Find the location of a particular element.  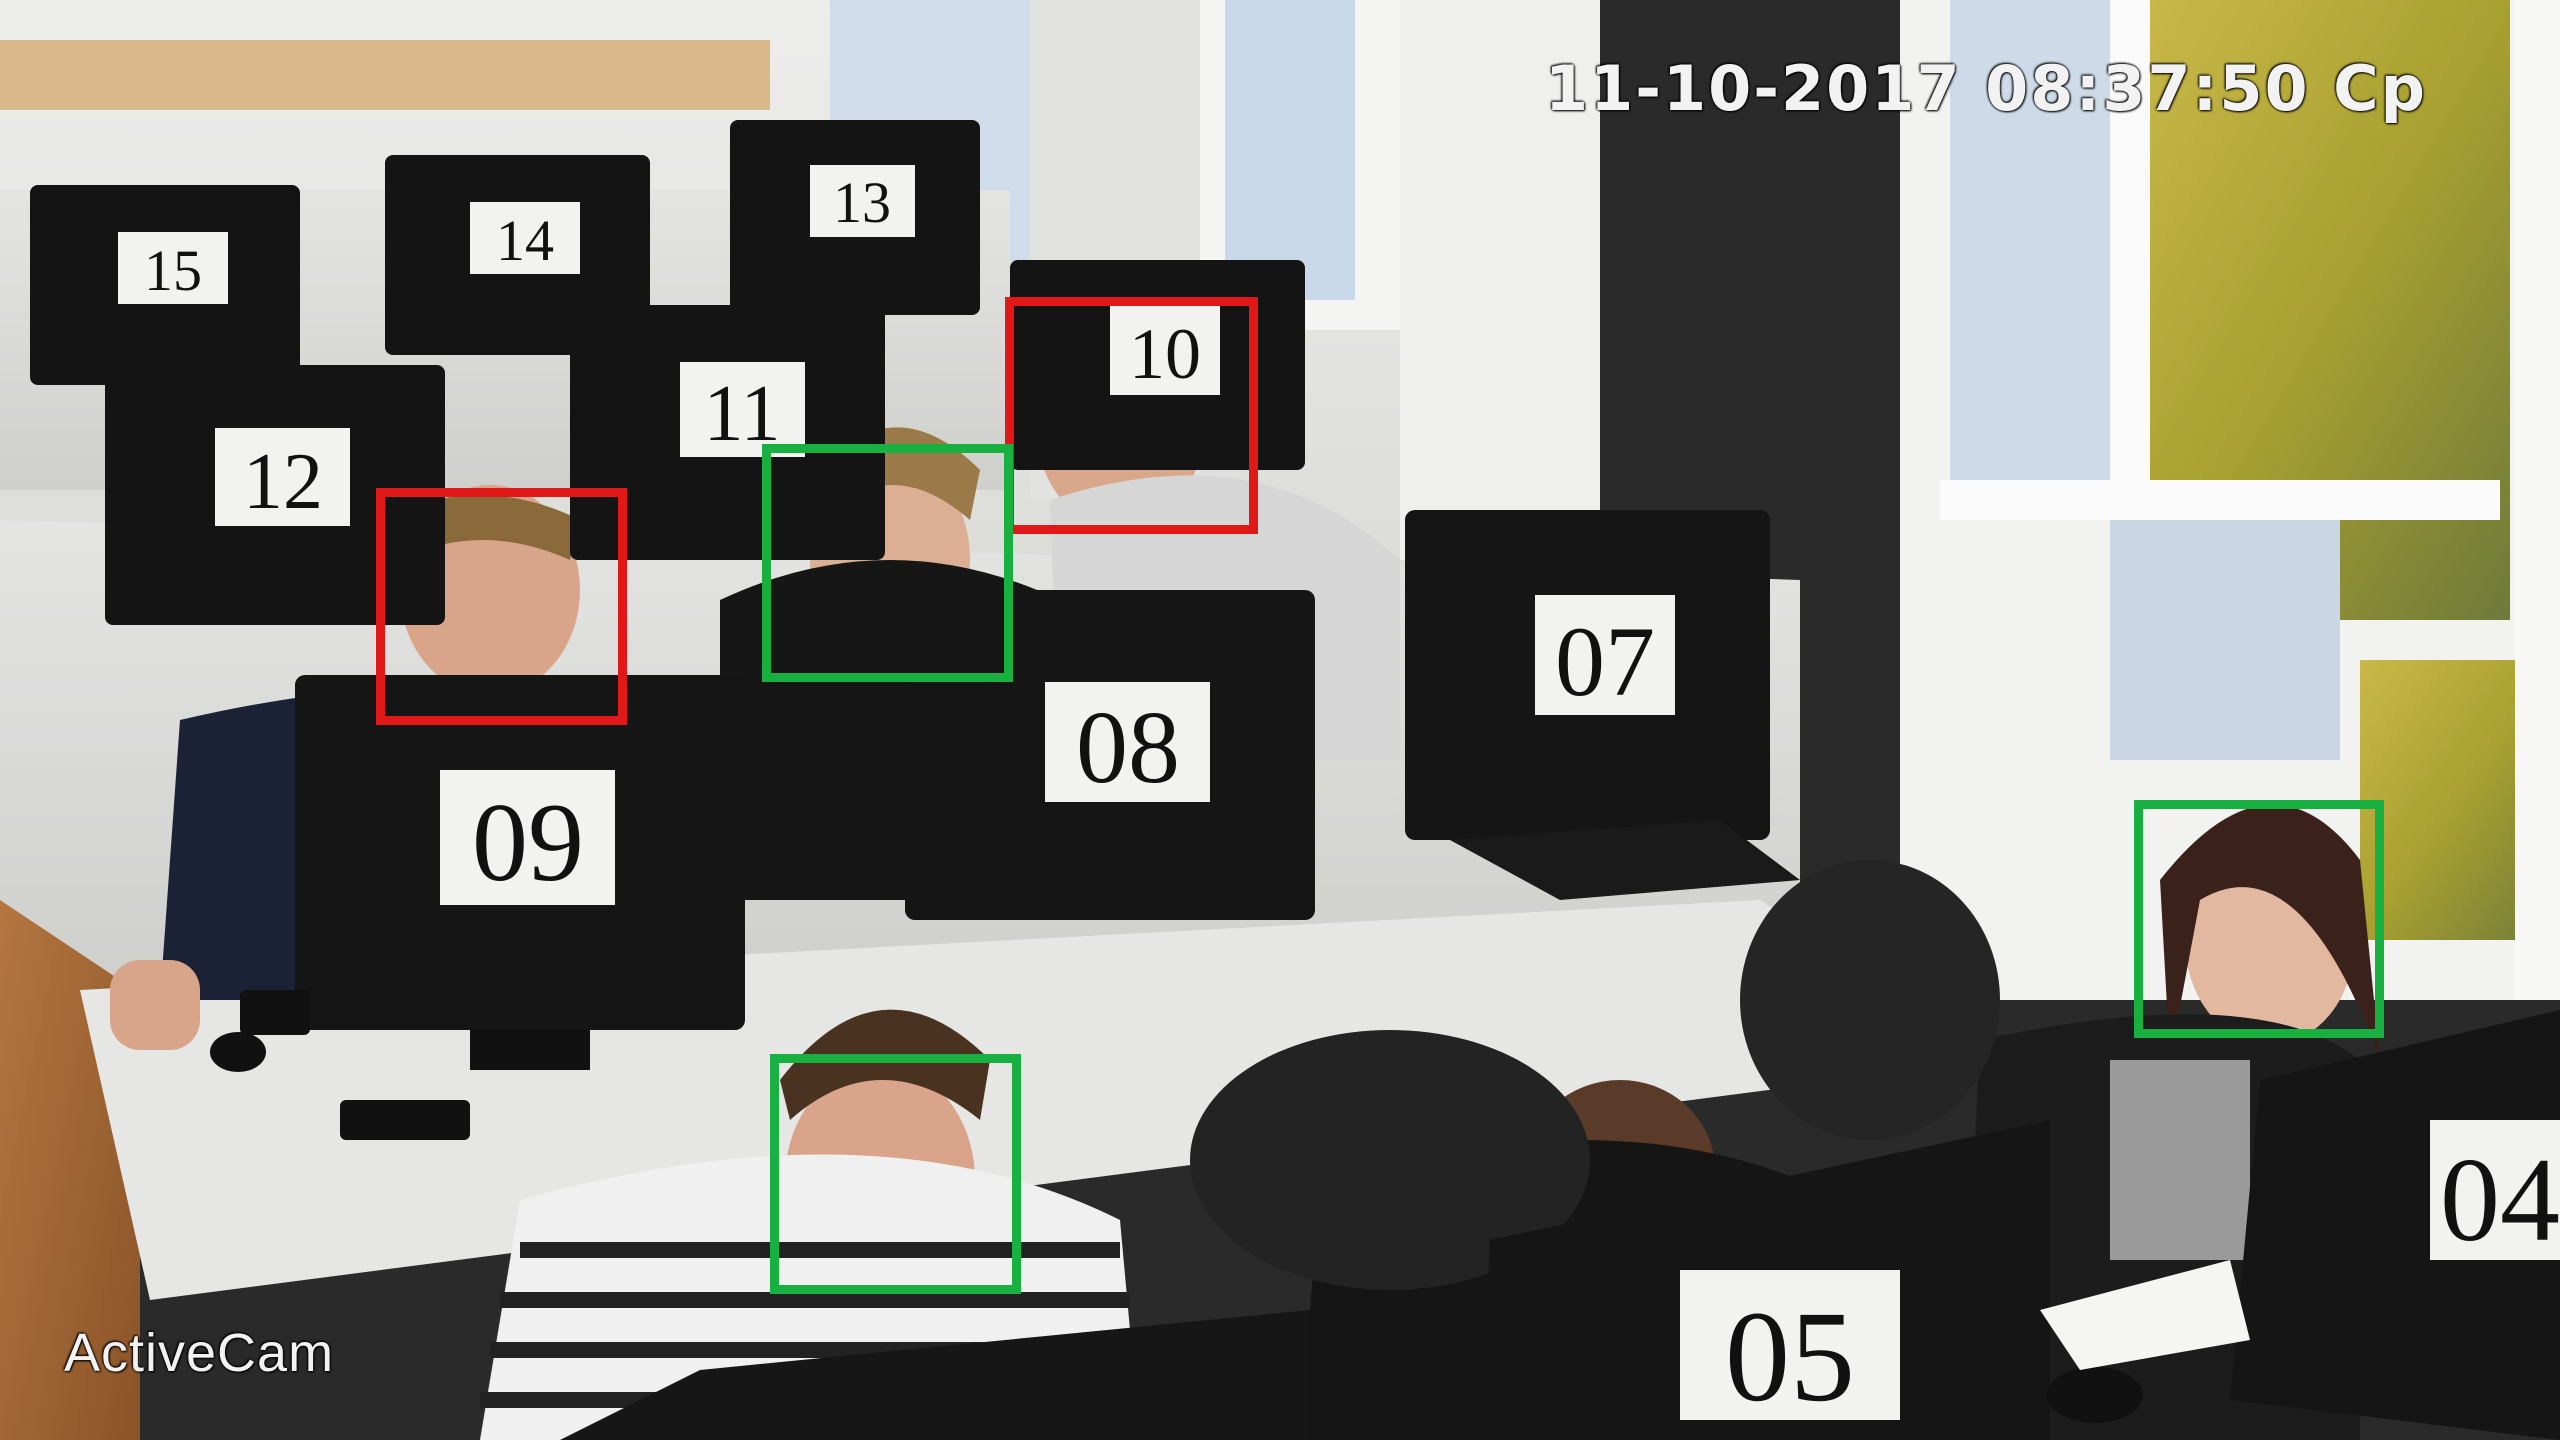

monitor-15: 15 is located at coordinates (165, 285).